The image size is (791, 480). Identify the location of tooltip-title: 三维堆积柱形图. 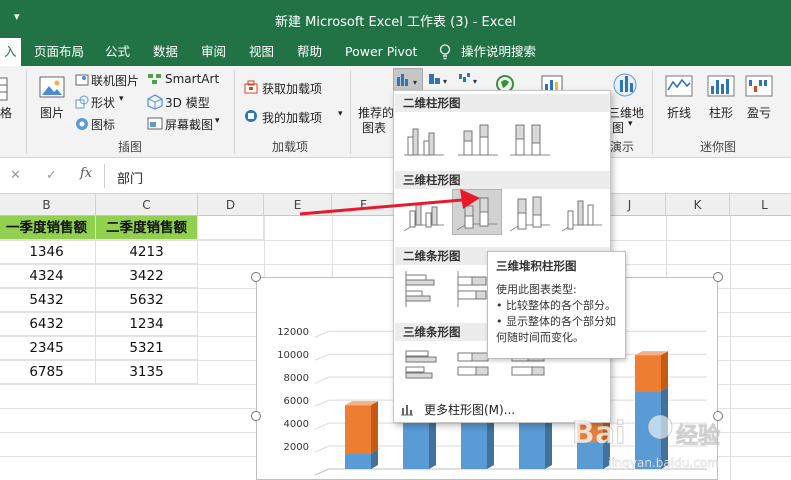
(536, 266).